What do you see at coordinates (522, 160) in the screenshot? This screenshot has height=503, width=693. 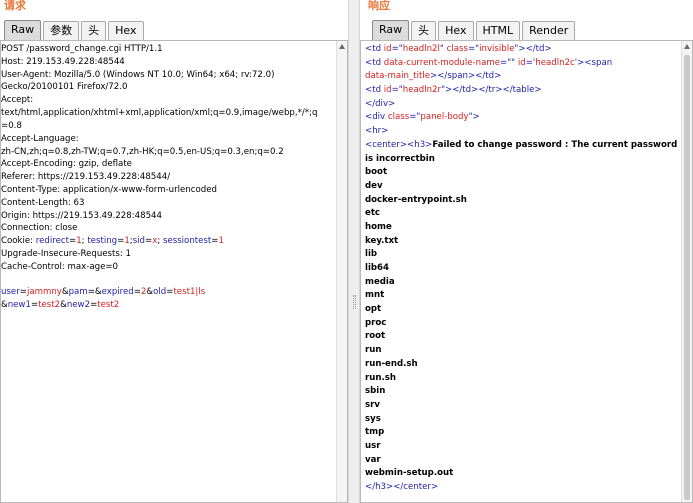 I see `response-line: is incorrectbin` at bounding box center [522, 160].